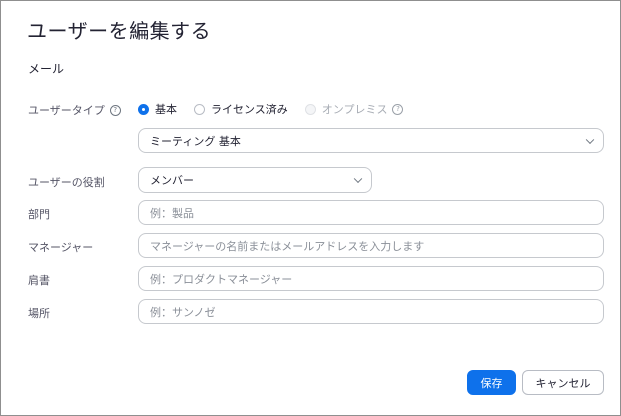 This screenshot has width=621, height=416. What do you see at coordinates (563, 382) in the screenshot?
I see `cancel-button: キャンセル` at bounding box center [563, 382].